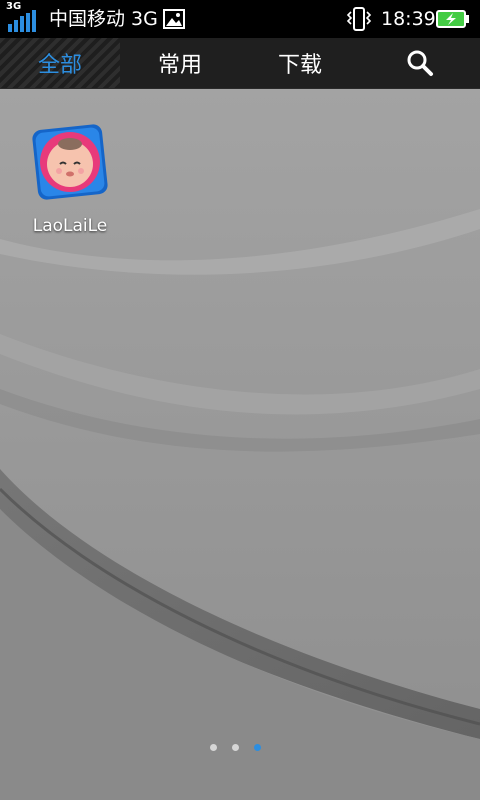 The image size is (480, 800). What do you see at coordinates (180, 63) in the screenshot?
I see `tab-frequent: 常用` at bounding box center [180, 63].